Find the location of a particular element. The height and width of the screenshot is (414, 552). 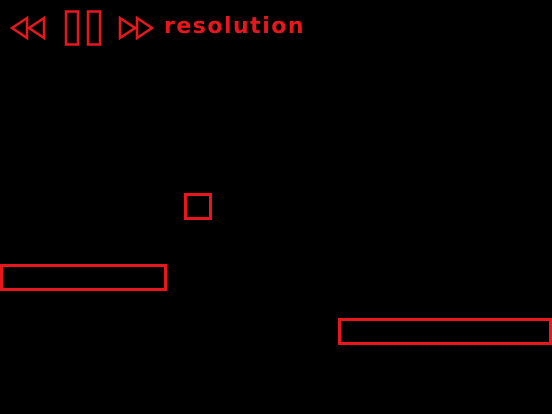

fast-forward-icon is located at coordinates (136, 28).